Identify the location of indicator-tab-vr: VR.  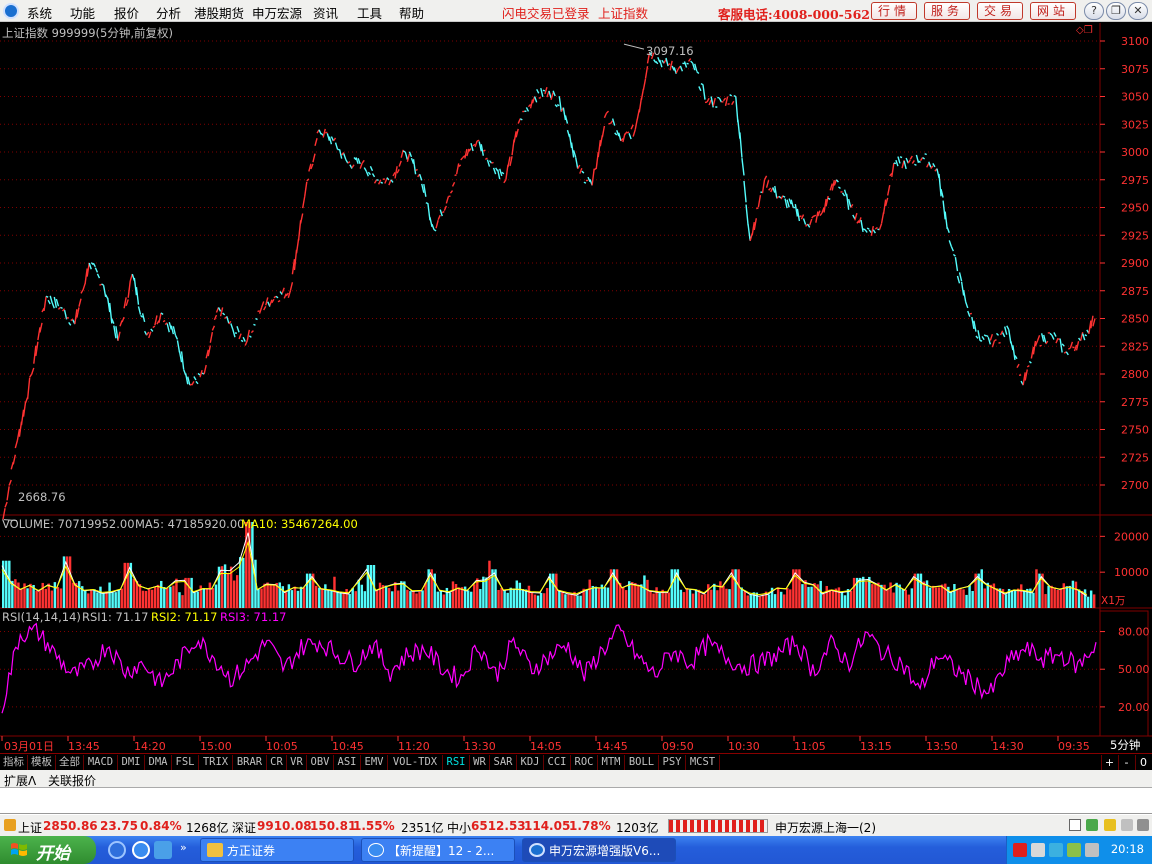
(297, 762).